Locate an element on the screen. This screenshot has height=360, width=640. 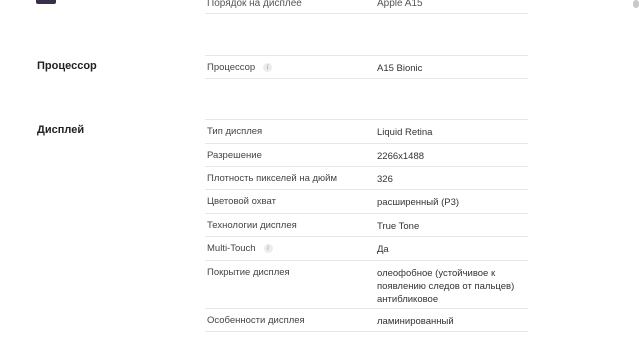
spec-value: Liquid Retina is located at coordinates (405, 132).